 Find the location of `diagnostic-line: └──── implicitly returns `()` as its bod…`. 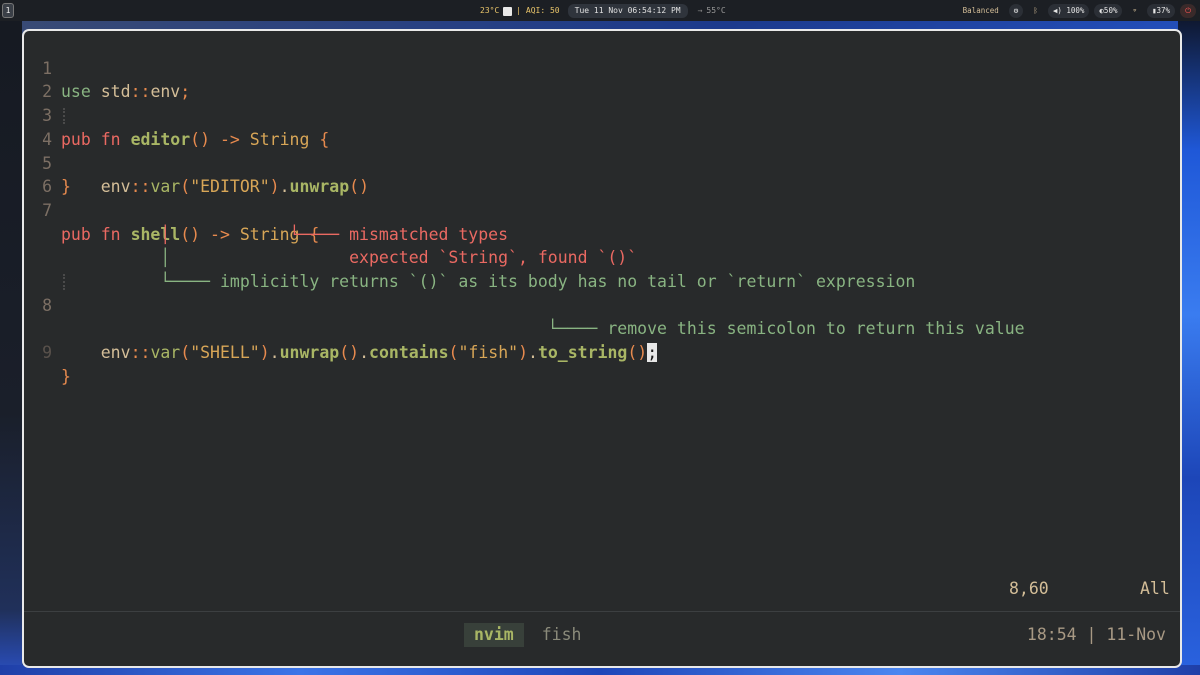

diagnostic-line: └──── implicitly returns `()` as its bod… is located at coordinates (488, 281).